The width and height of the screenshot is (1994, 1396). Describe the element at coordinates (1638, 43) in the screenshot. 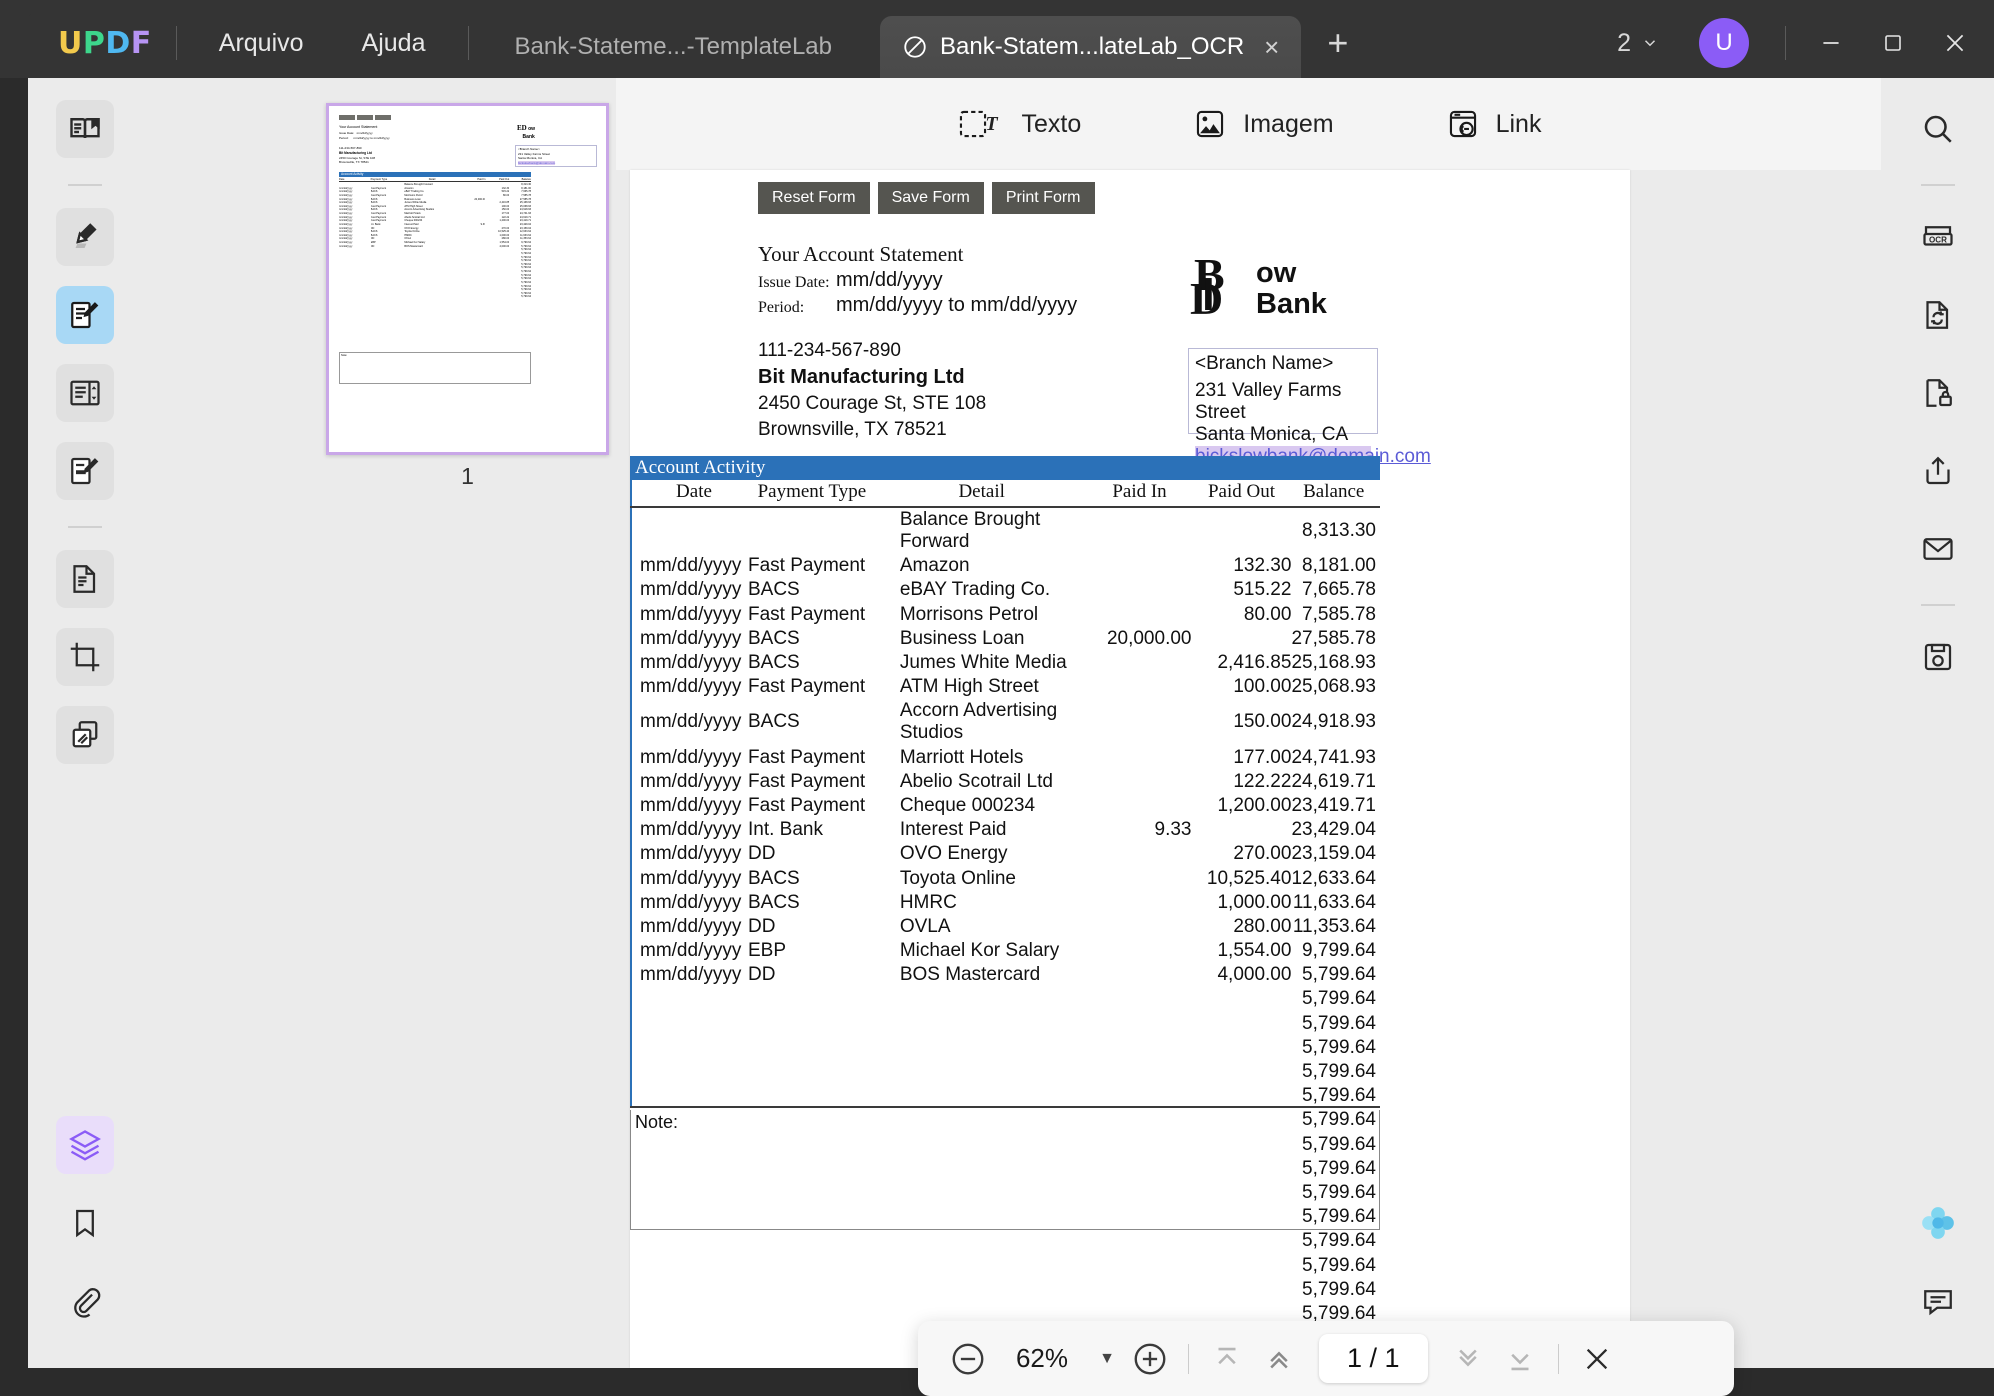

I see `window-count-selector: 2` at that location.